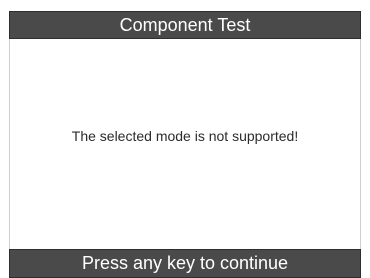  I want to click on continue-prompt-bar: Press any key to continue, so click(185, 263).